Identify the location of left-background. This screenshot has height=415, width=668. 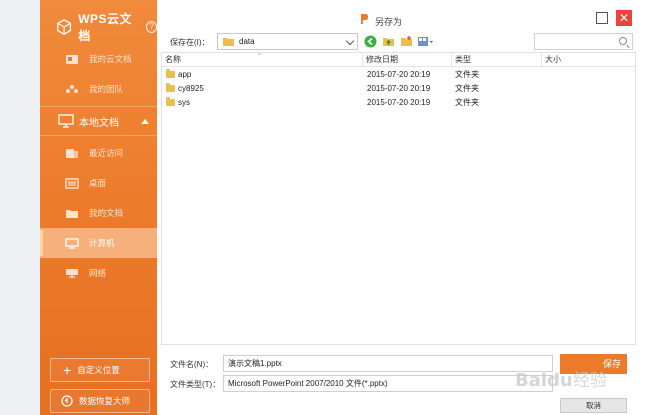
(20, 207).